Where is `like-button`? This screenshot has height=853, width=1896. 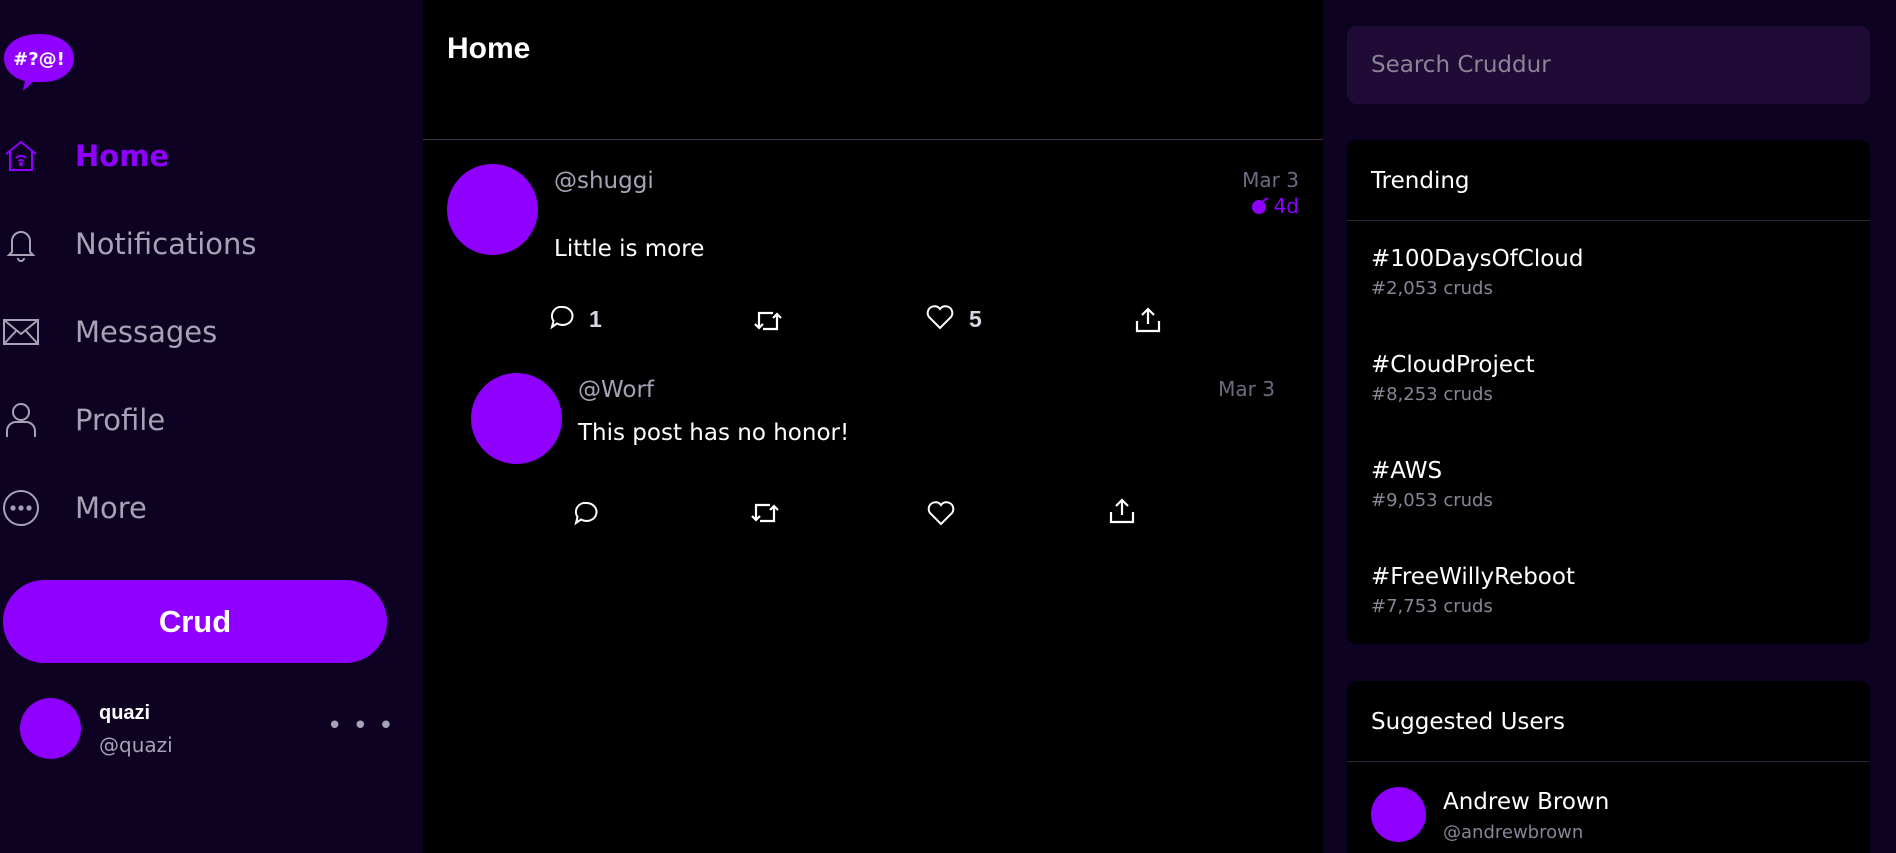 like-button is located at coordinates (941, 513).